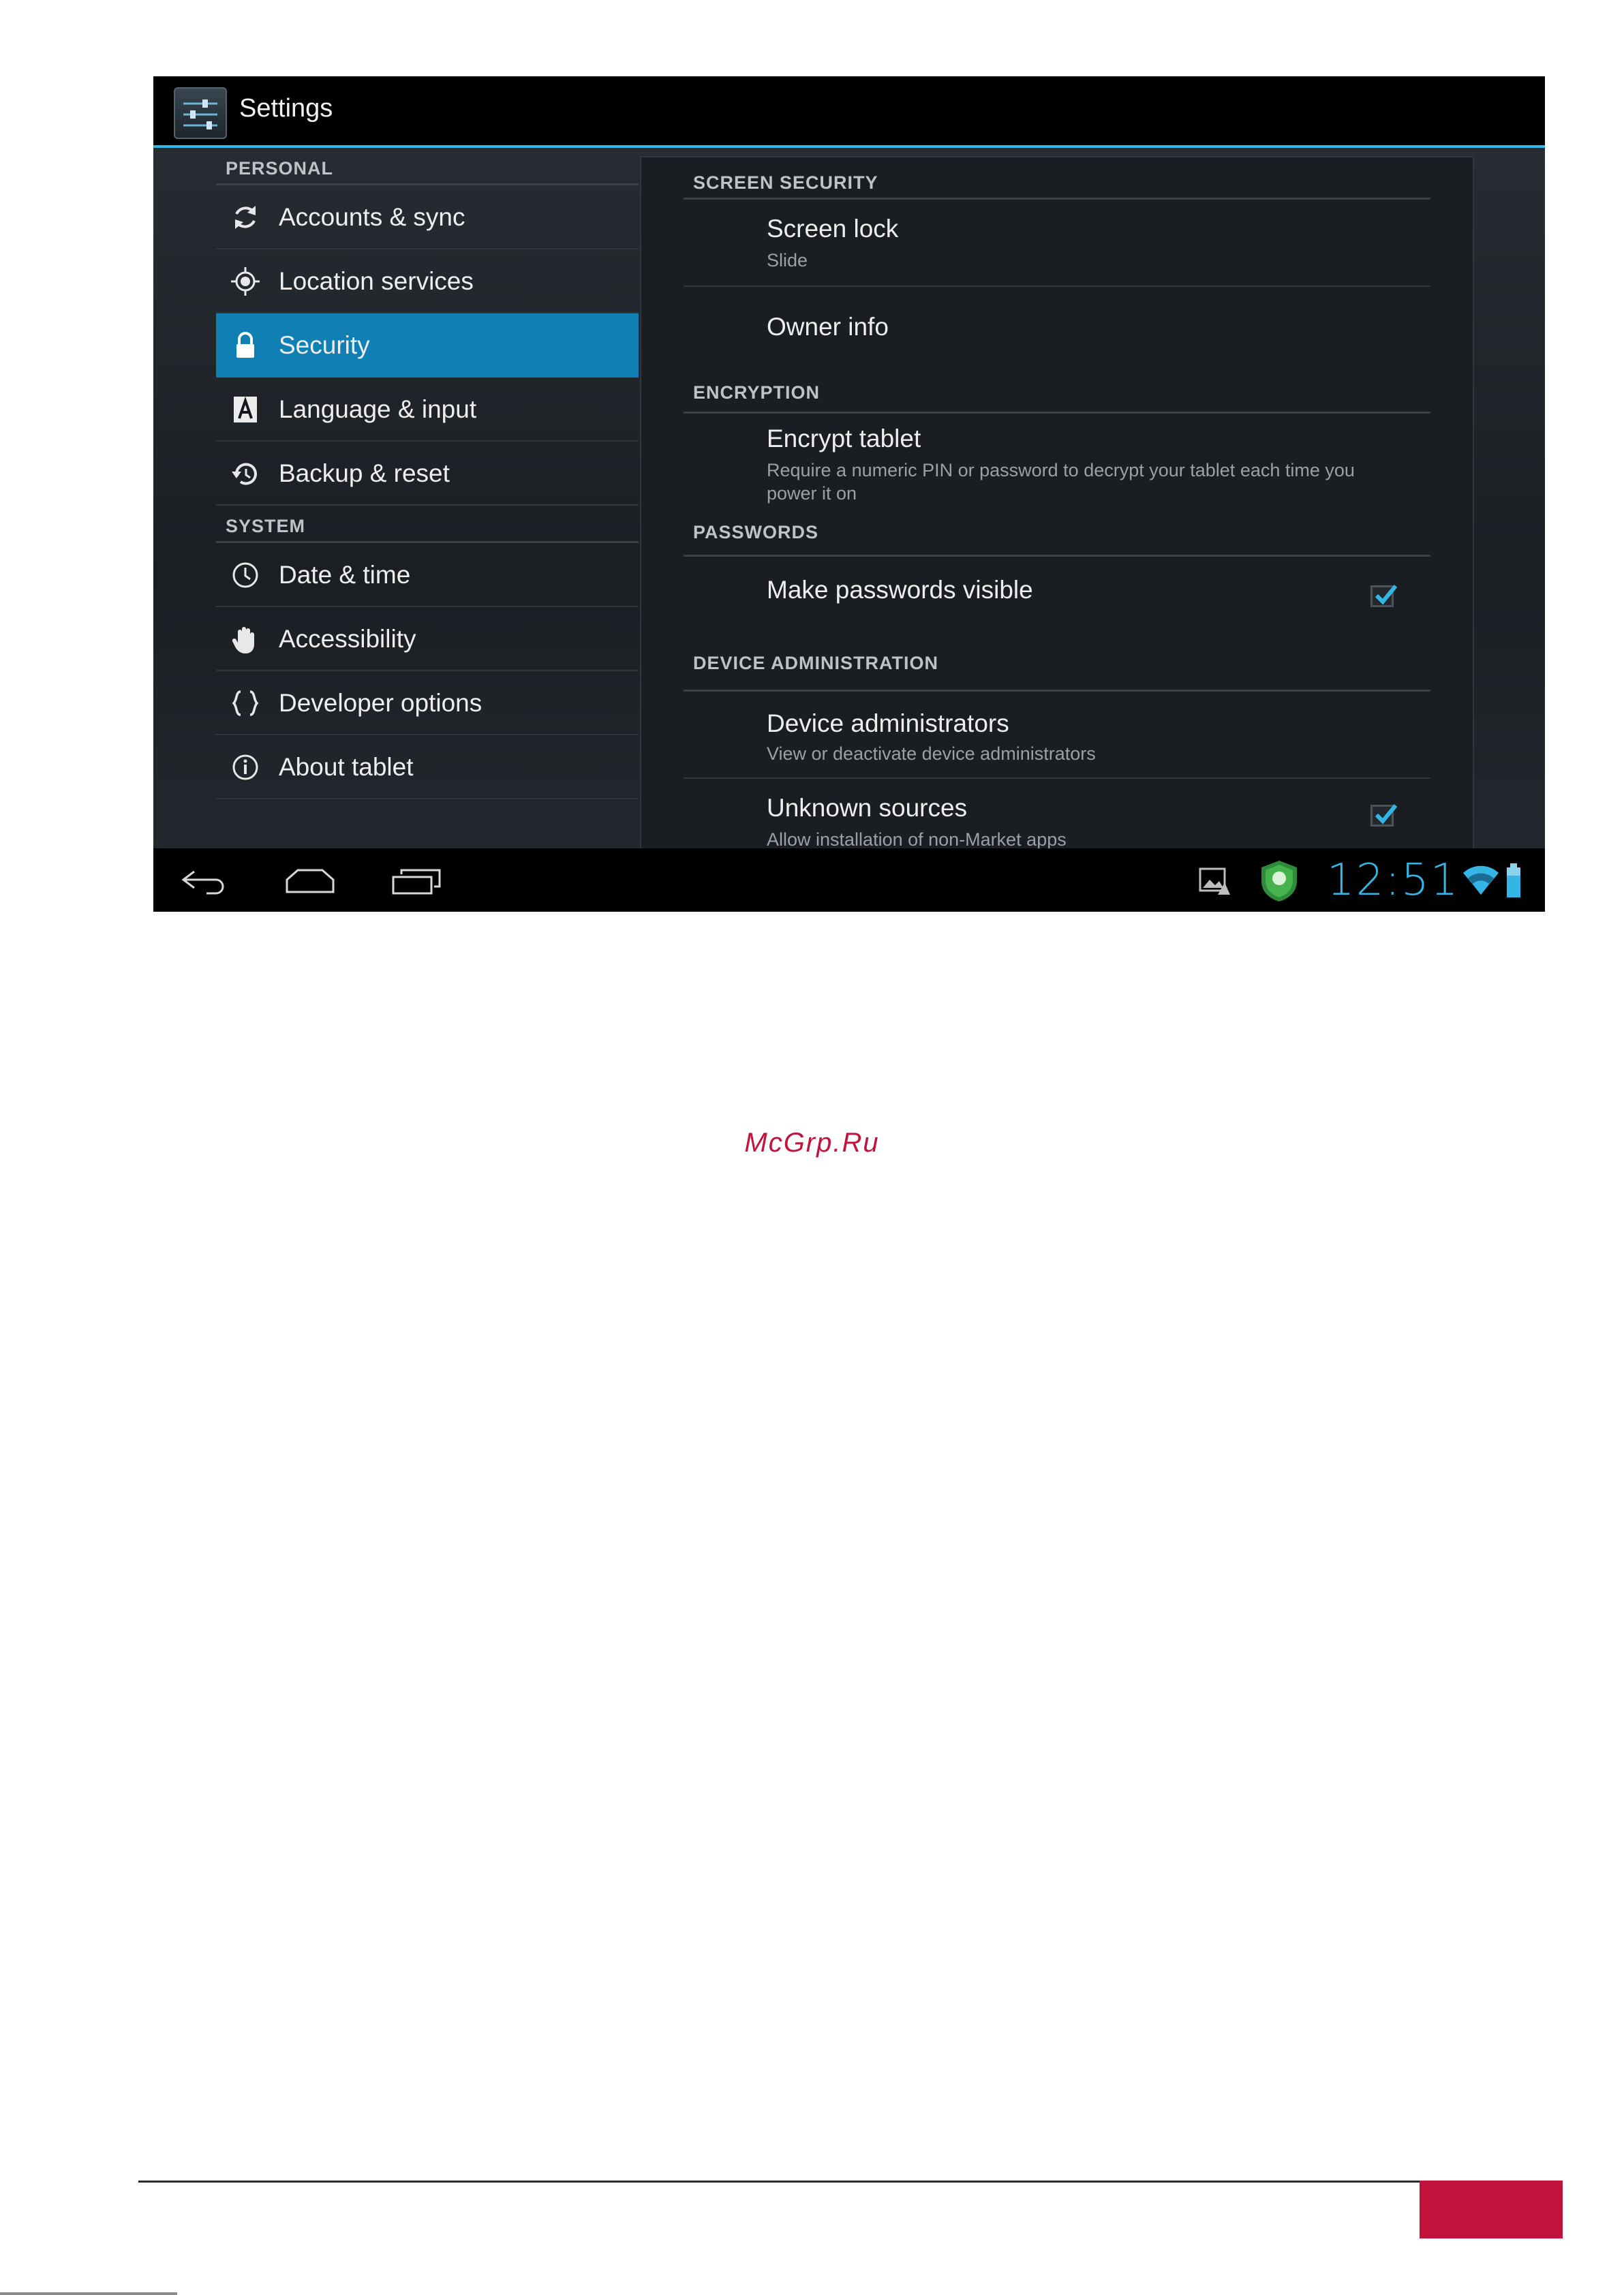 The image size is (1624, 2295). What do you see at coordinates (347, 639) in the screenshot?
I see `nav-item-label: Accessibility` at bounding box center [347, 639].